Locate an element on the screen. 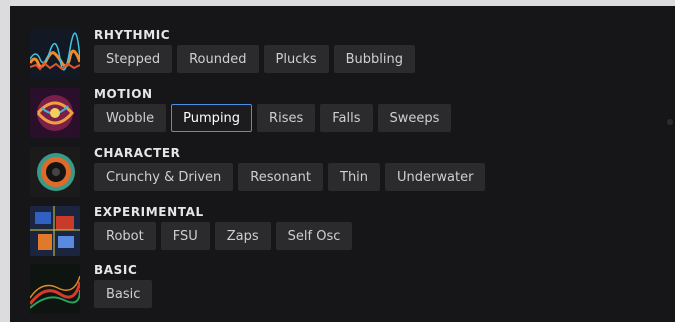 The image size is (675, 322). tag-button: Self Osc is located at coordinates (314, 236).